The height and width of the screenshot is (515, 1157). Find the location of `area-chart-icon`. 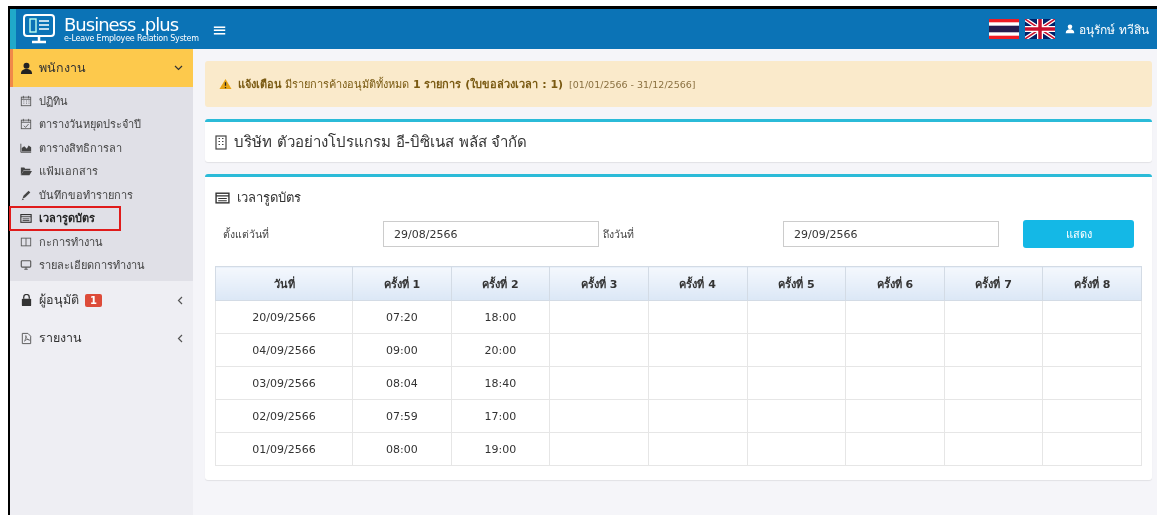

area-chart-icon is located at coordinates (26, 147).